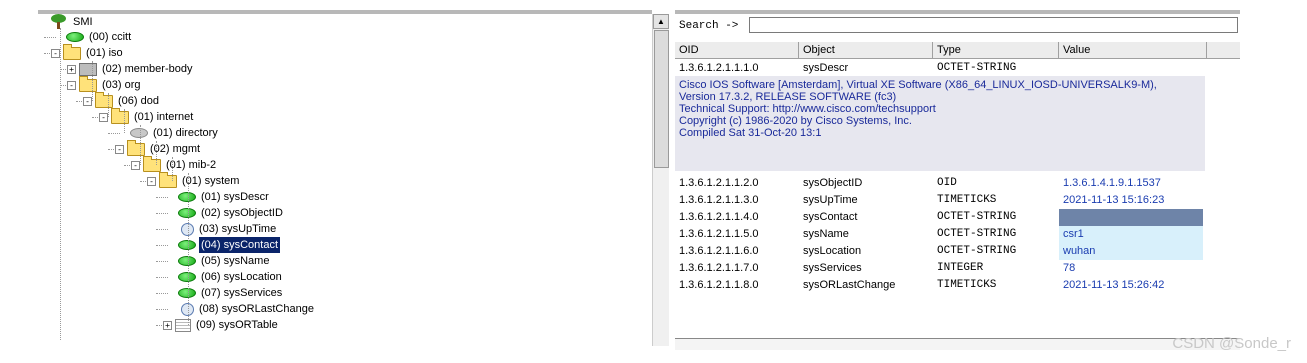  I want to click on tree-node: + (02) member-body, so click(130, 69).